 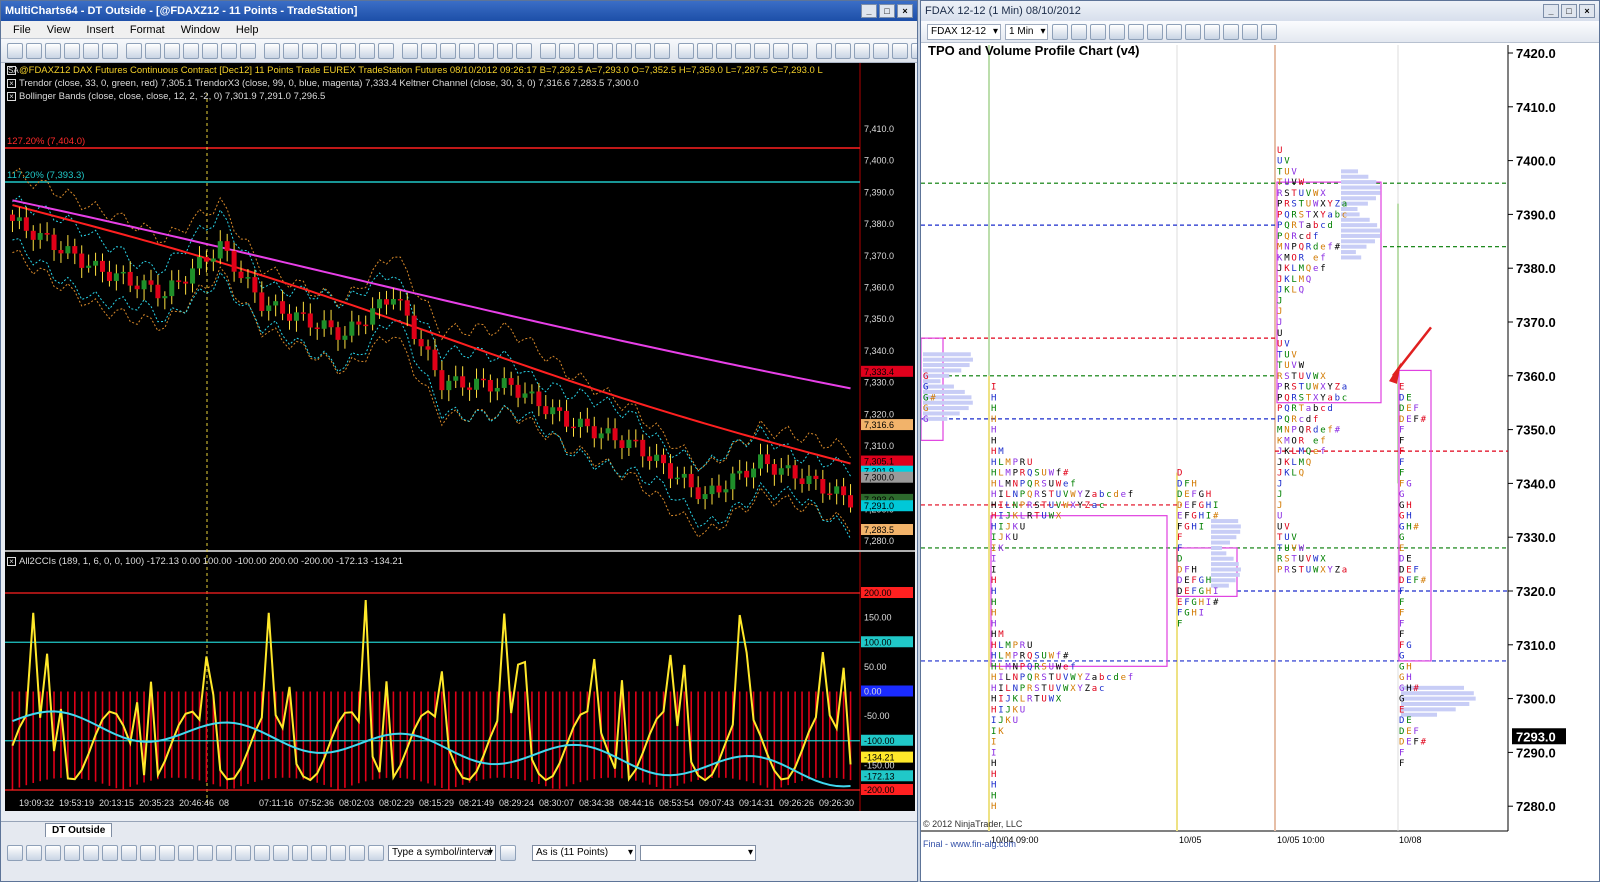 I want to click on menu-help: Help, so click(x=247, y=30).